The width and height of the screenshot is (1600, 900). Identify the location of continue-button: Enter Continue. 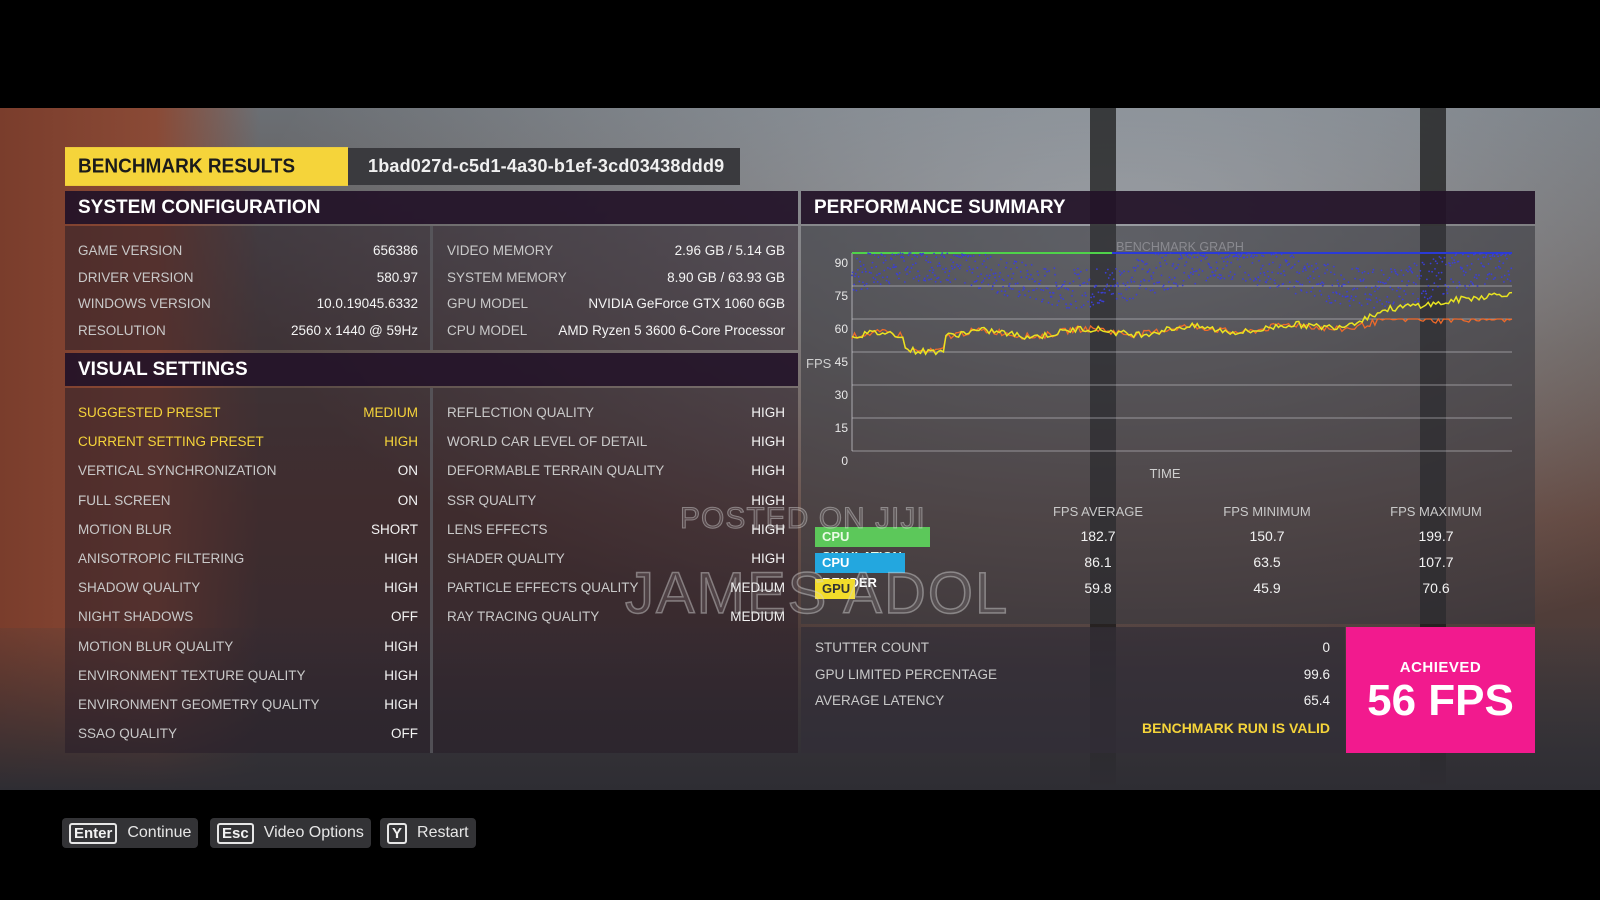
(130, 833).